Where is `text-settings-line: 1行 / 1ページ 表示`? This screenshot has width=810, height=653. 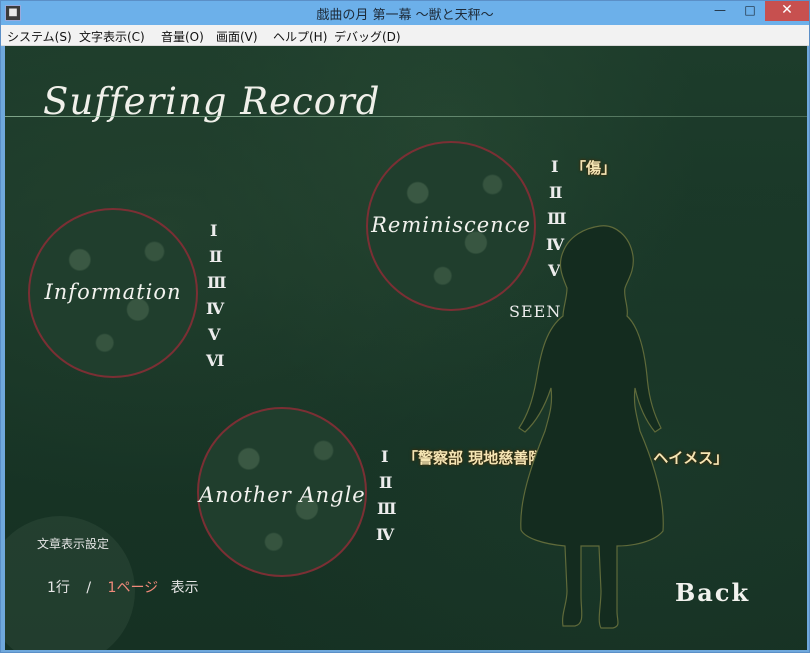 text-settings-line: 1行 / 1ページ 表示 is located at coordinates (123, 587).